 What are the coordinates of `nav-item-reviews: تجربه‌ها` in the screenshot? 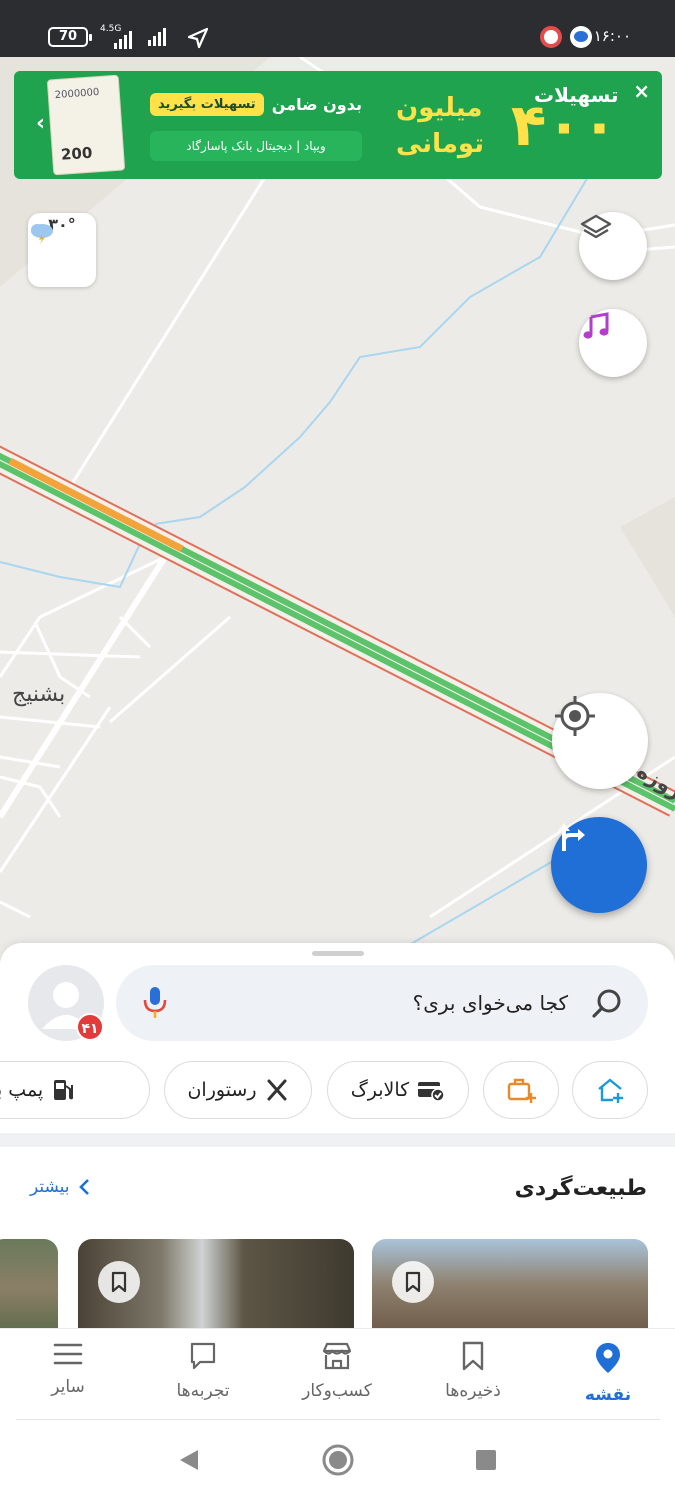 It's located at (203, 1371).